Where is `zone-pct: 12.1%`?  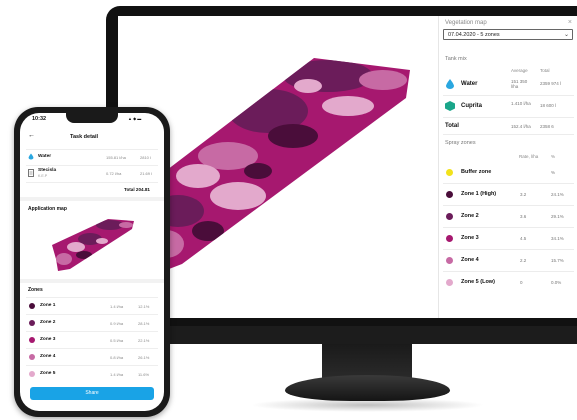 zone-pct: 12.1% is located at coordinates (144, 306).